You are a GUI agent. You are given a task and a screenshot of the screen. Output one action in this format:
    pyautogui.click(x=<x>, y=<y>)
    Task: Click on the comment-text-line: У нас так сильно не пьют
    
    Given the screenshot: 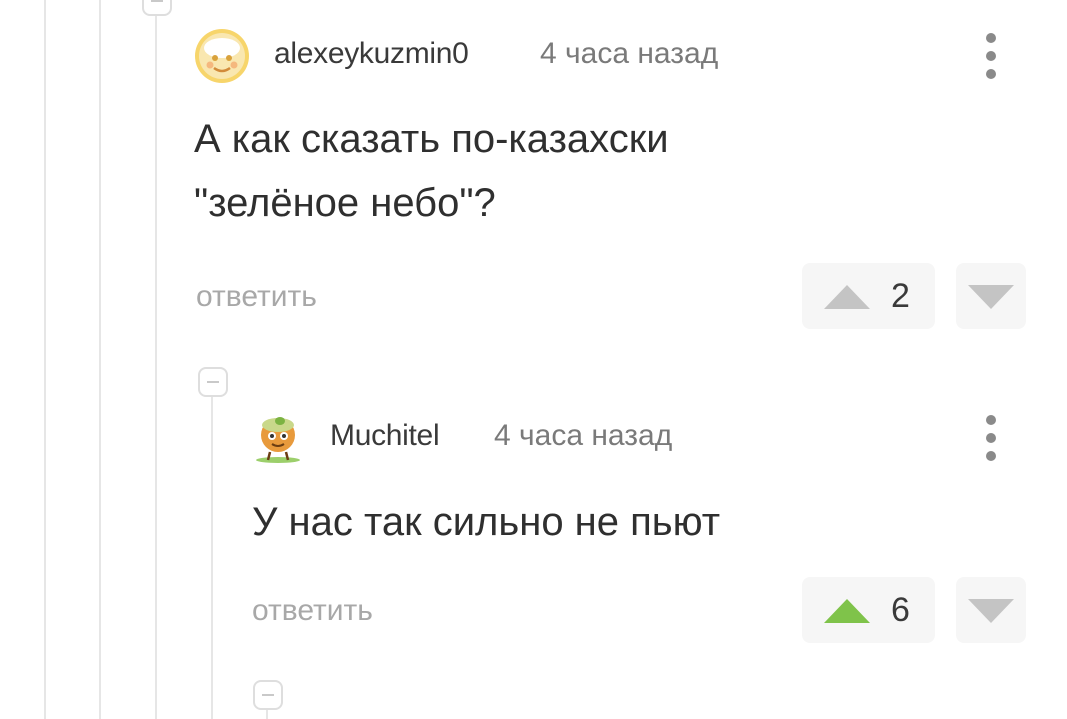 What is the action you would take?
    pyautogui.click(x=486, y=522)
    